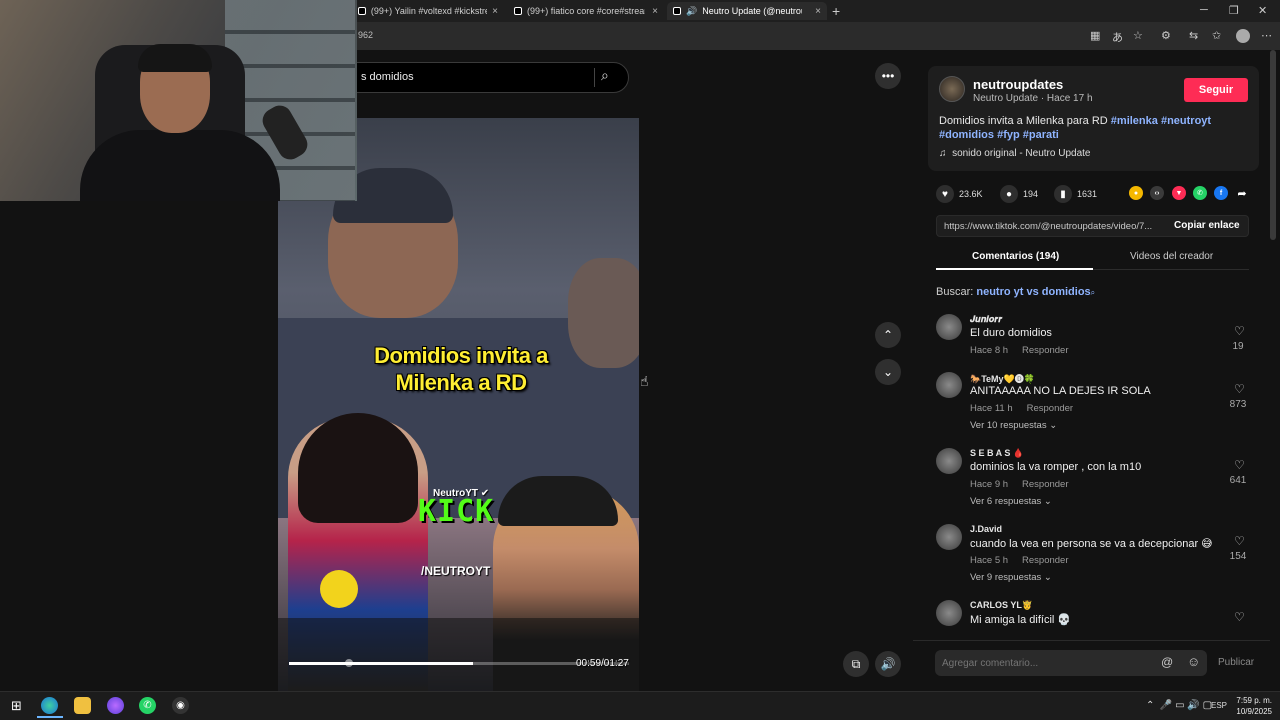  I want to click on more-menu-icon: ⋯, so click(1266, 35).